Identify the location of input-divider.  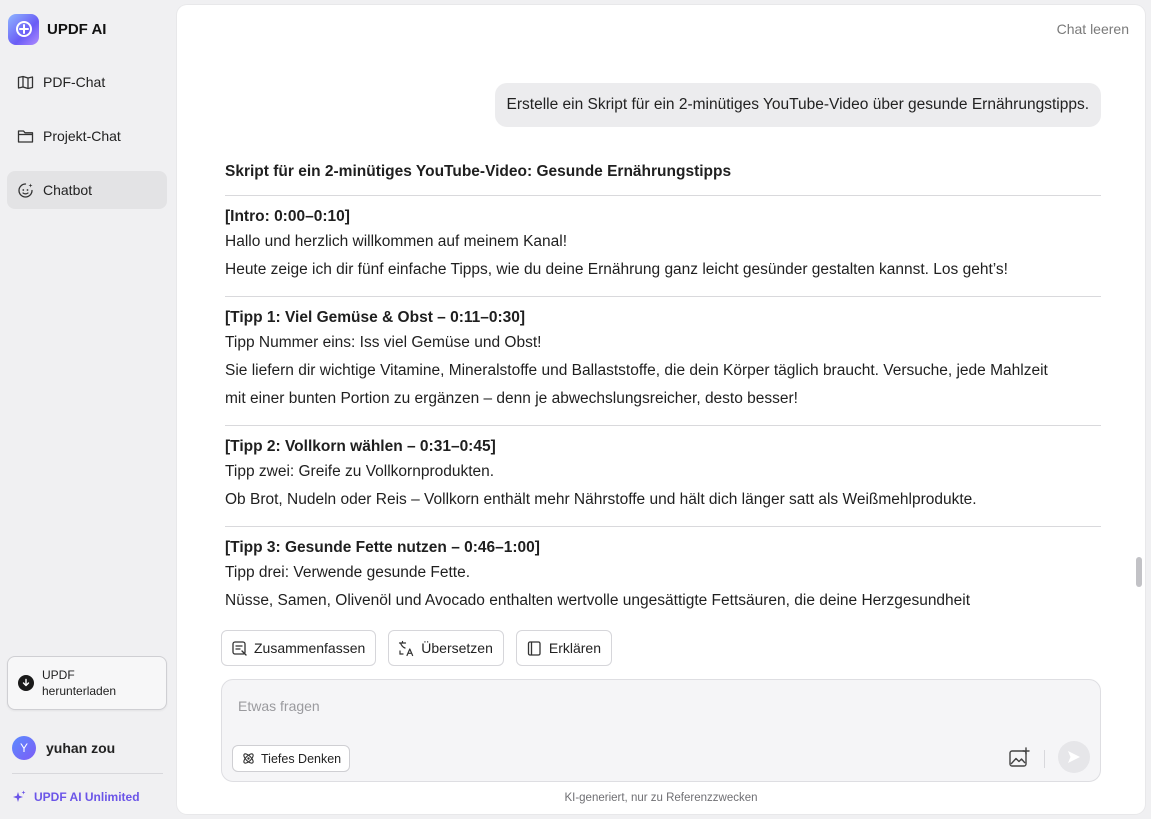
(1044, 759).